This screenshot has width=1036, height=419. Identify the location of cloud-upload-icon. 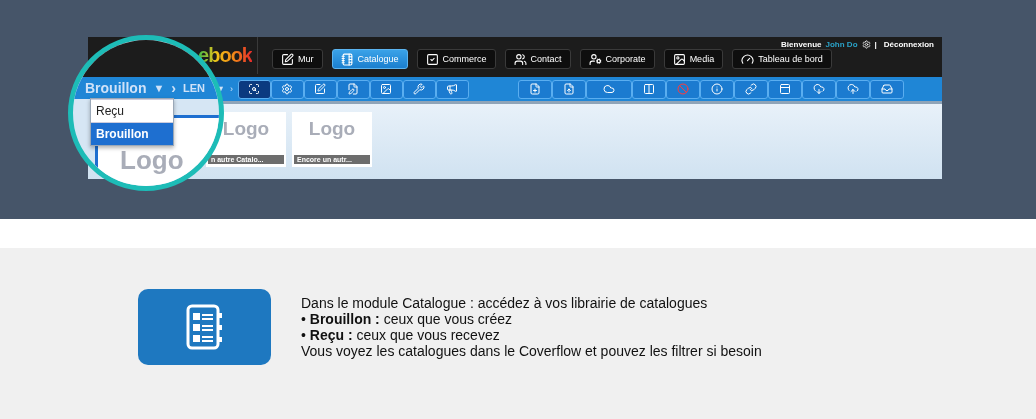
(853, 89).